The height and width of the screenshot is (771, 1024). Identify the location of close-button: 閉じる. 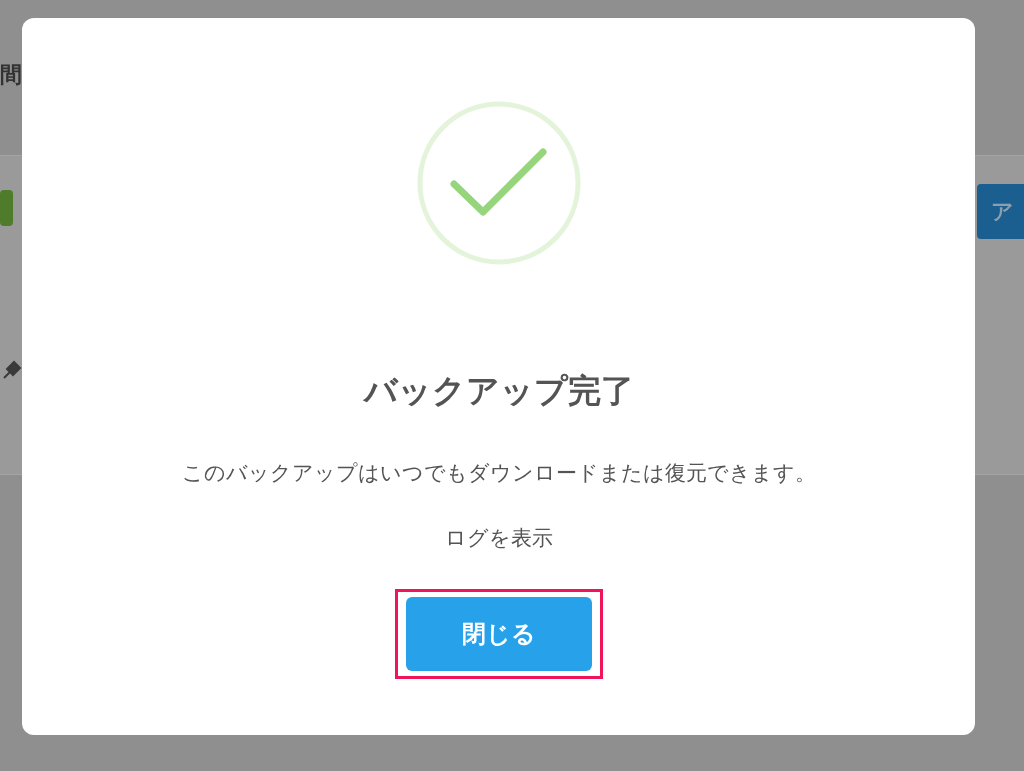
(498, 633).